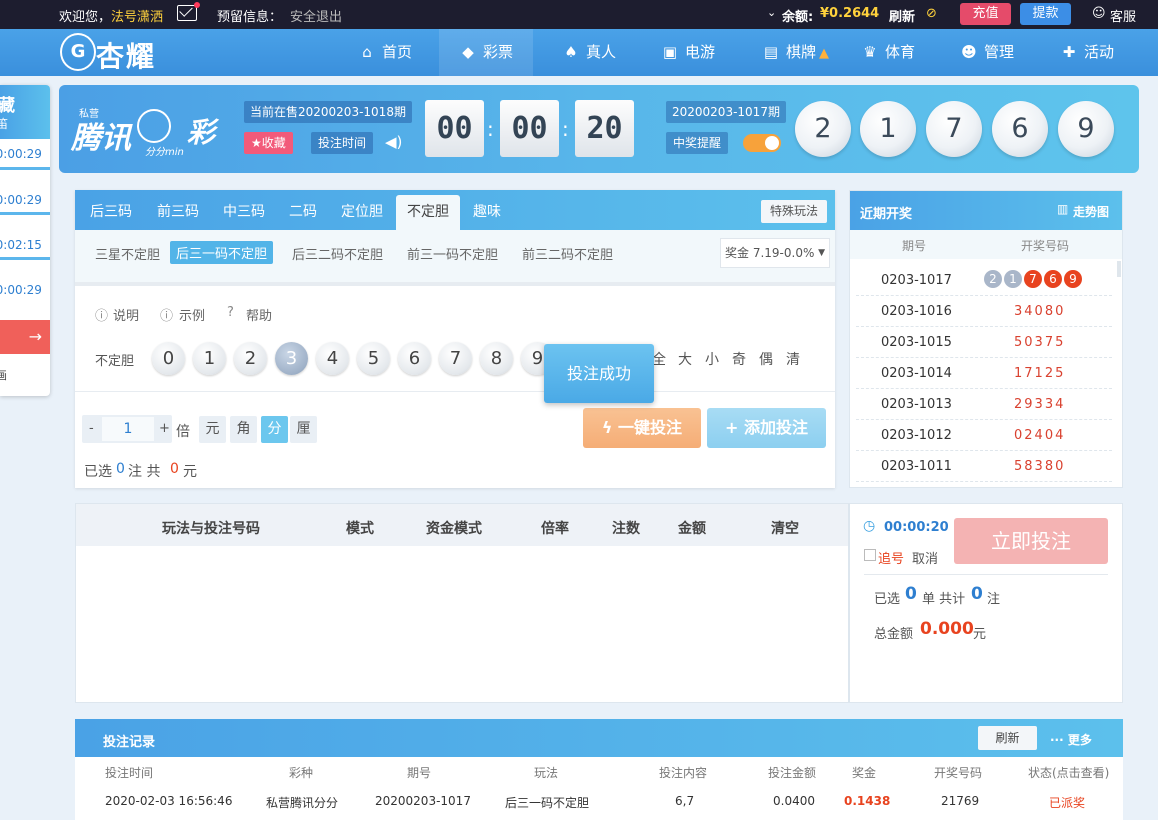 This screenshot has height=820, width=1158. Describe the element at coordinates (303, 429) in the screenshot. I see `unit-li: 厘` at that location.